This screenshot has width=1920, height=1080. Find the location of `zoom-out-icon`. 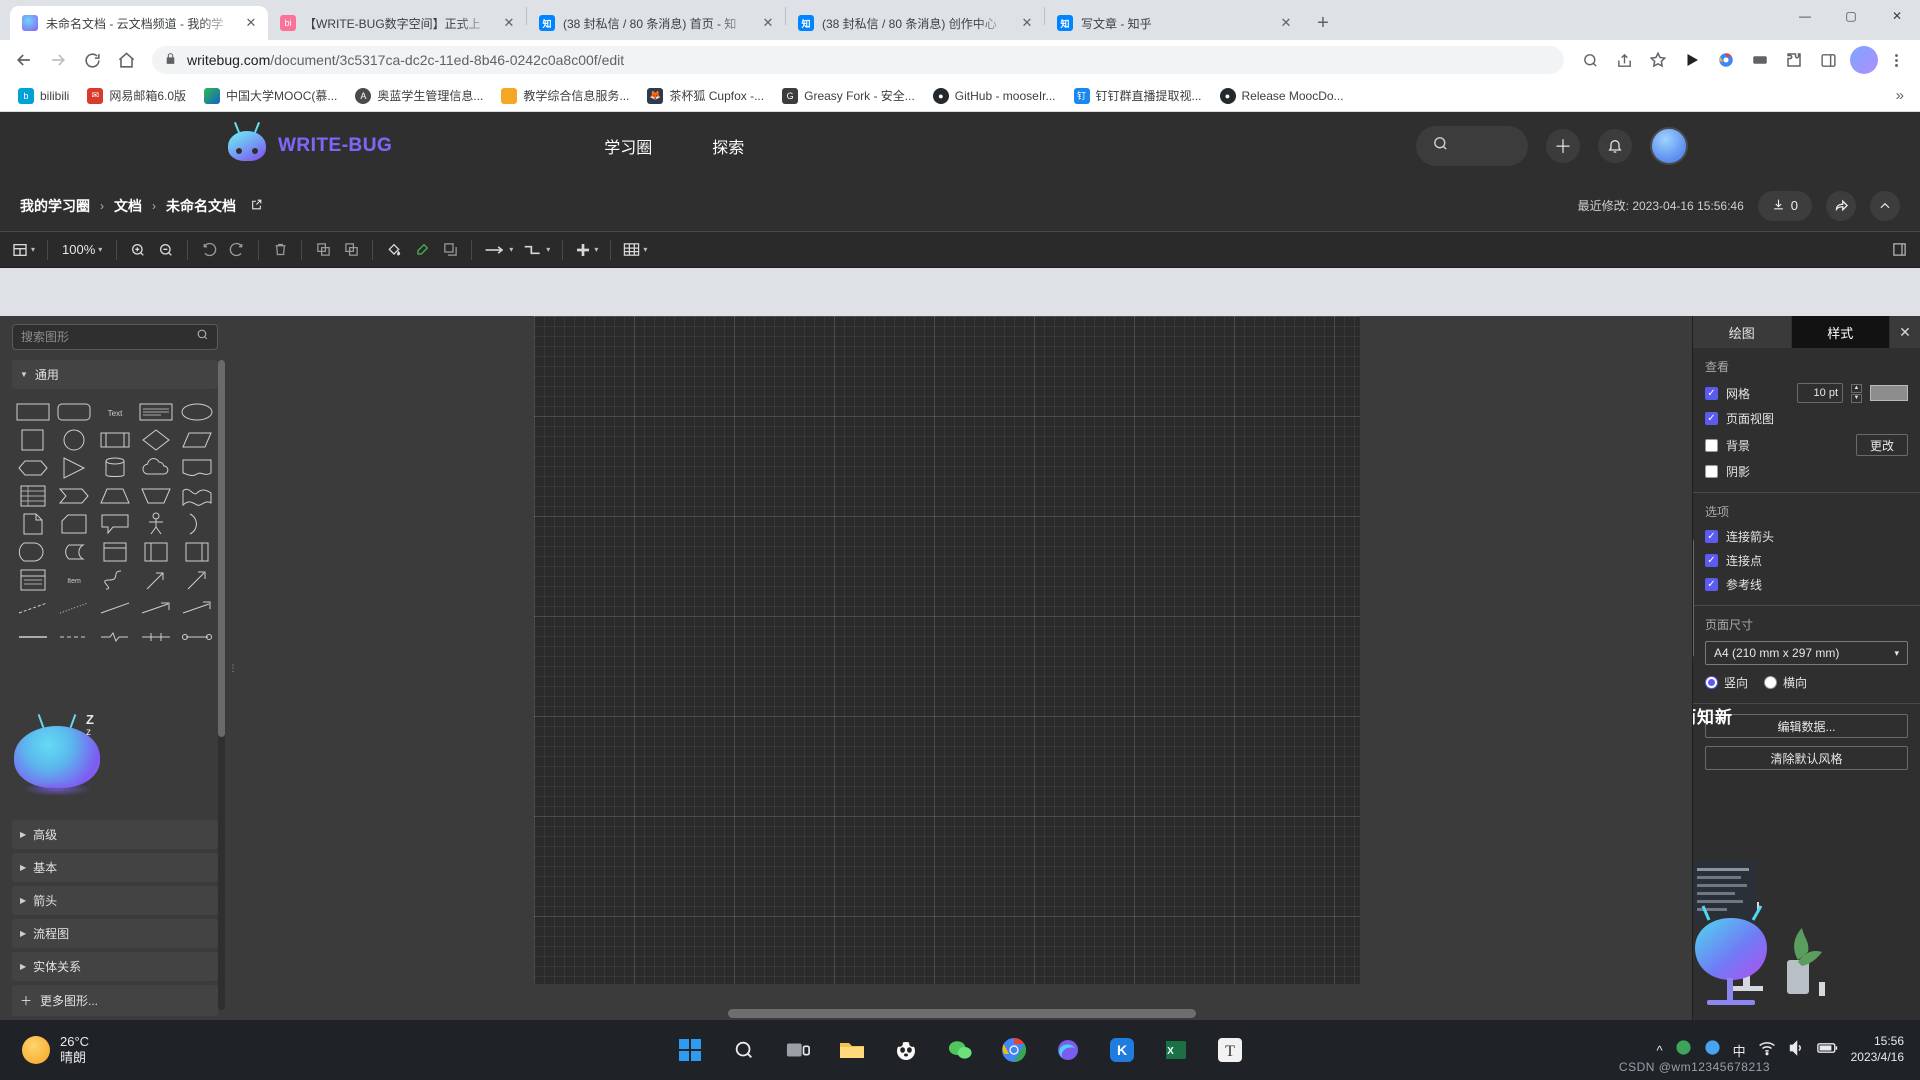

zoom-out-icon is located at coordinates (166, 250).